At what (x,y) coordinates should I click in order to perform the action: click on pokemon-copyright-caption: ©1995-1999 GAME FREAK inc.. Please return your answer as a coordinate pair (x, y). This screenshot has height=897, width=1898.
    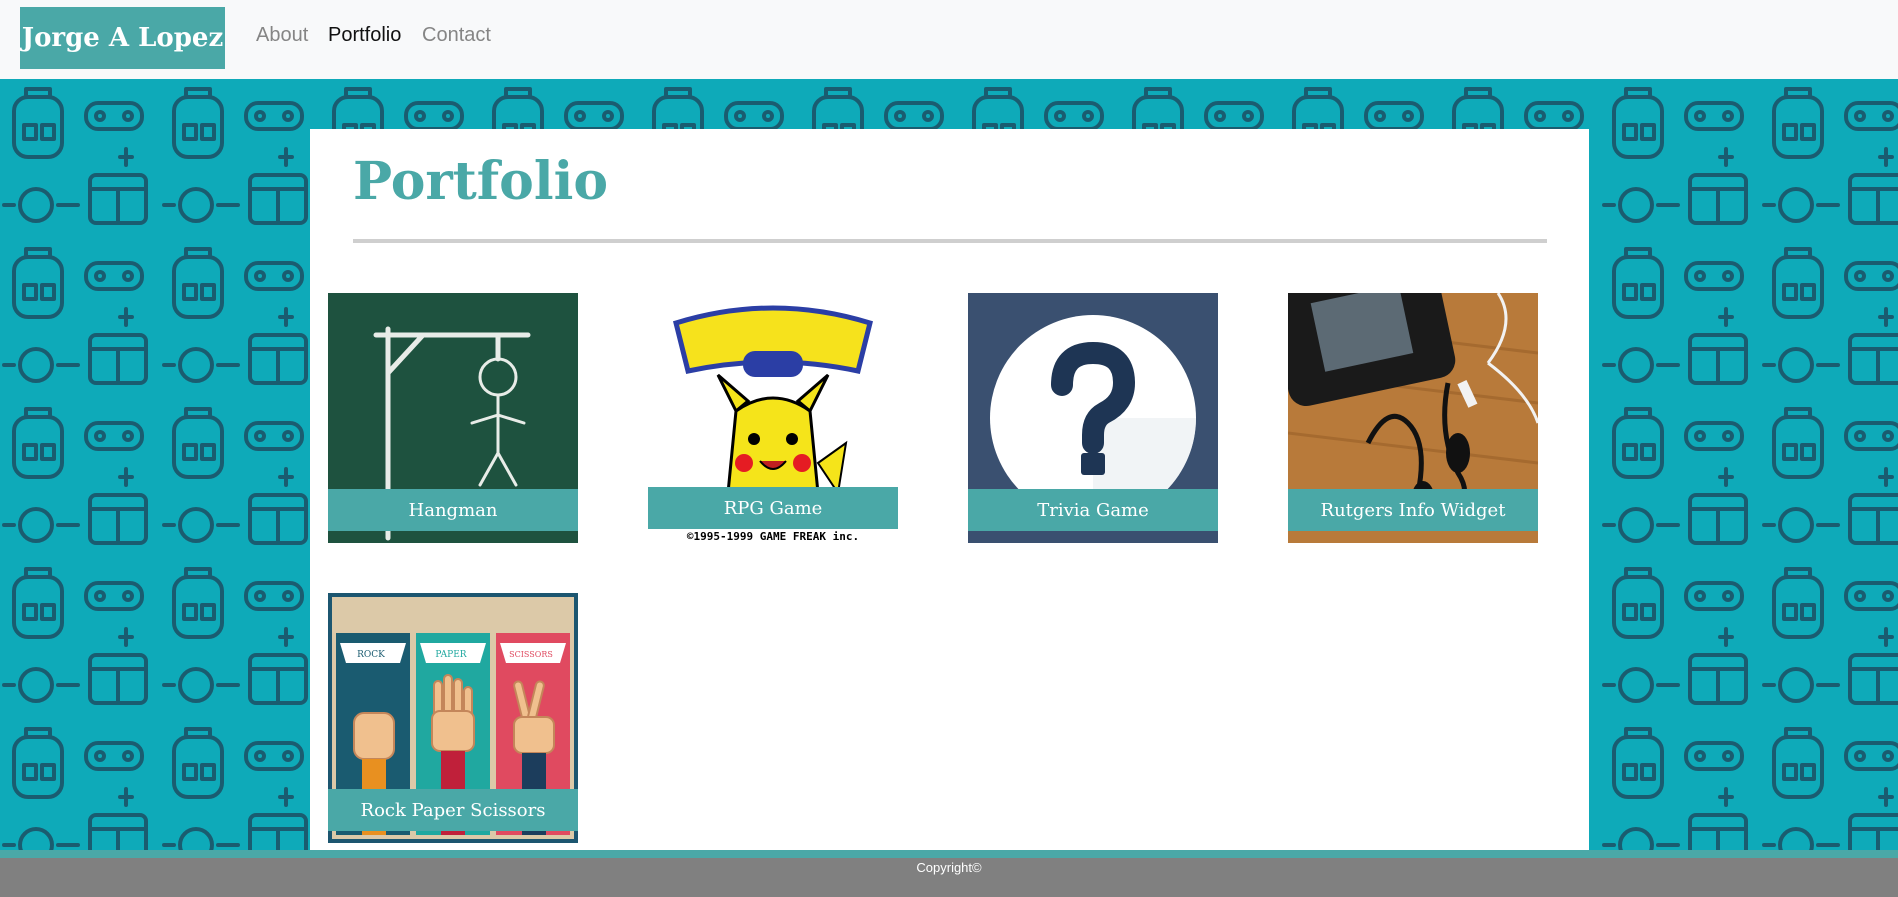
    Looking at the image, I should click on (773, 536).